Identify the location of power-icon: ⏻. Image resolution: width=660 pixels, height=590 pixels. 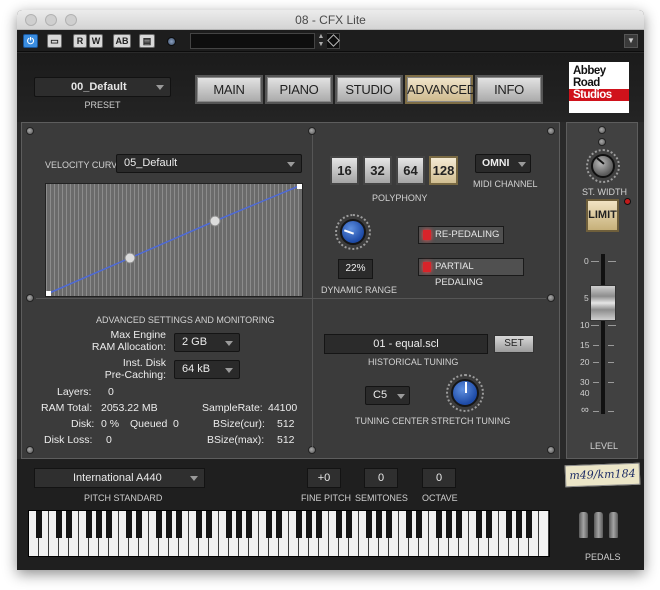
(30, 41).